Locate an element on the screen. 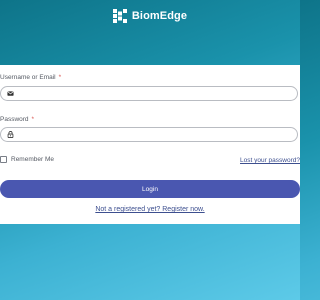  password-input is located at coordinates (155, 134).